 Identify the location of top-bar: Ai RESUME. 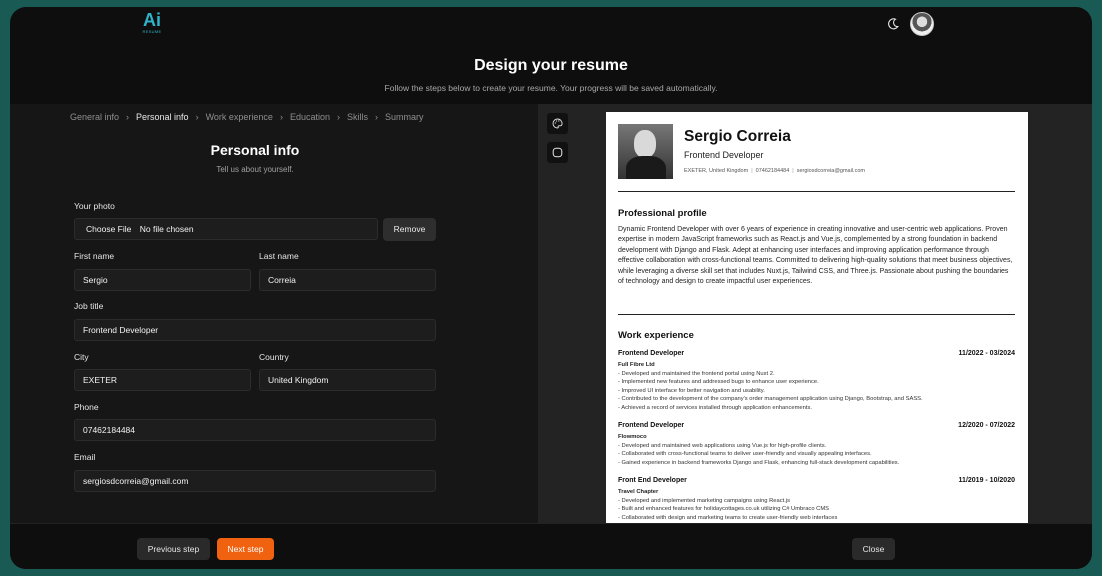
(551, 27).